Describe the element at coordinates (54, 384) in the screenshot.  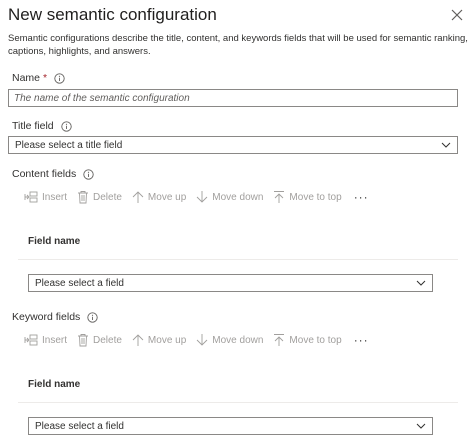
I see `keyword-field-name-header: Field name` at that location.